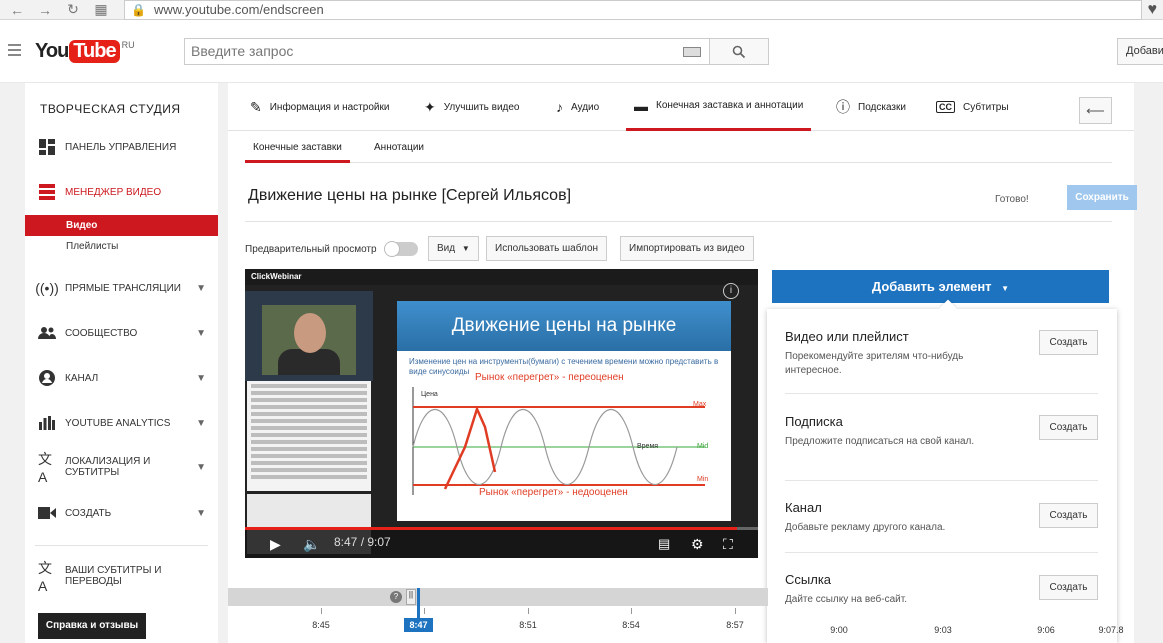 The height and width of the screenshot is (643, 1163). Describe the element at coordinates (275, 544) in the screenshot. I see `play-icon: ▶` at that location.